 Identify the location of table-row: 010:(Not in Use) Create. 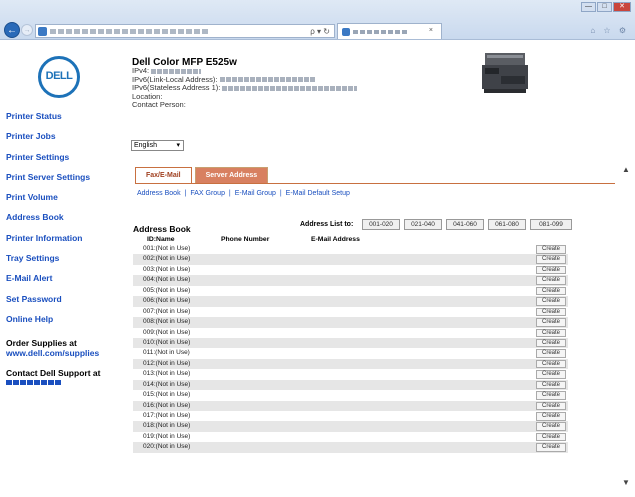
(350, 343).